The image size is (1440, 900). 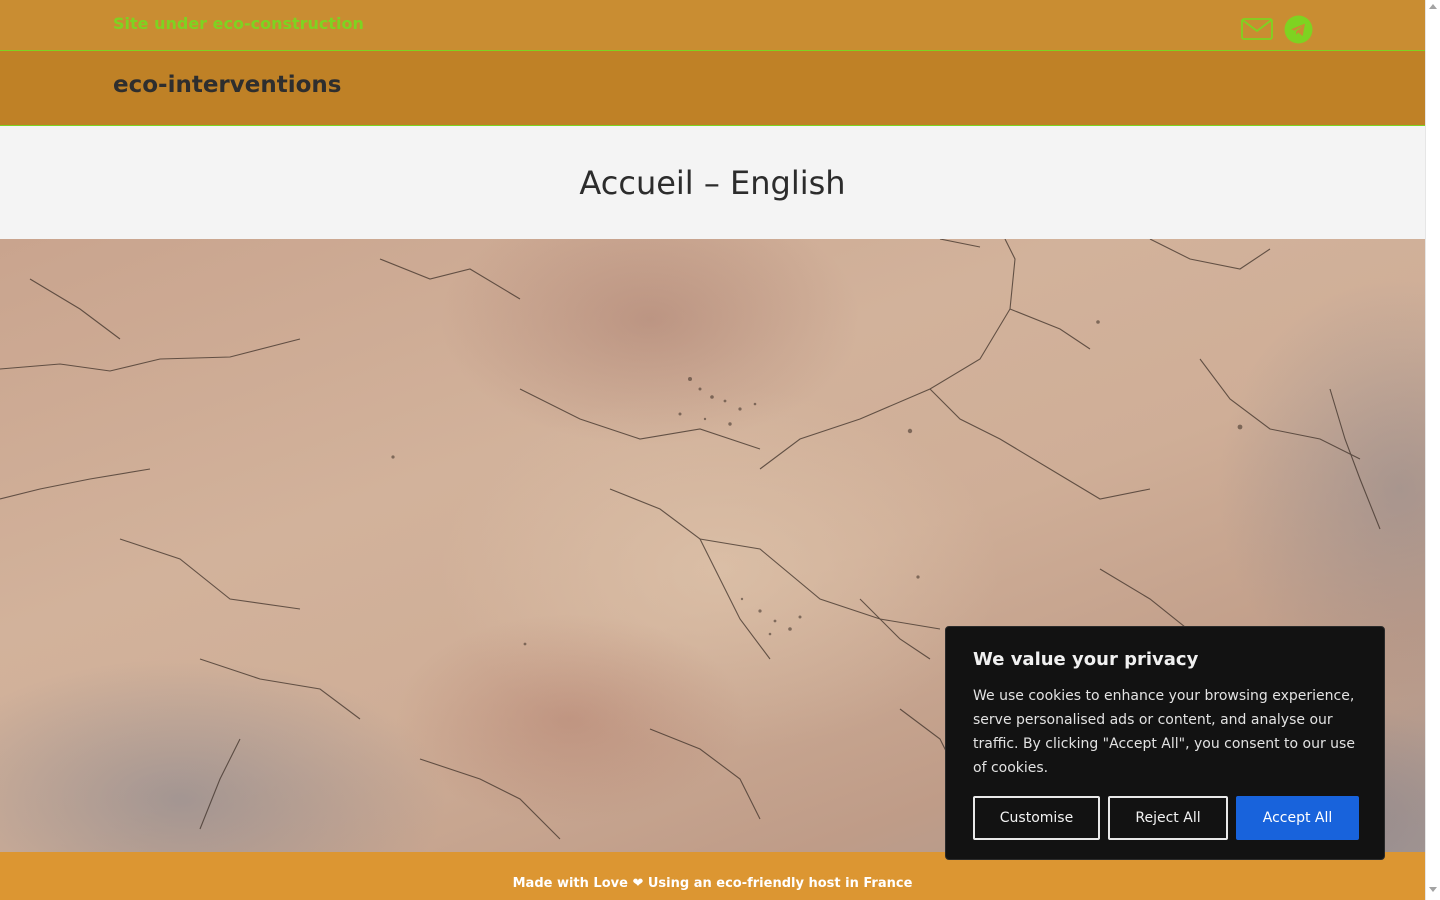 I want to click on reject-all-button: Reject All, so click(x=1168, y=818).